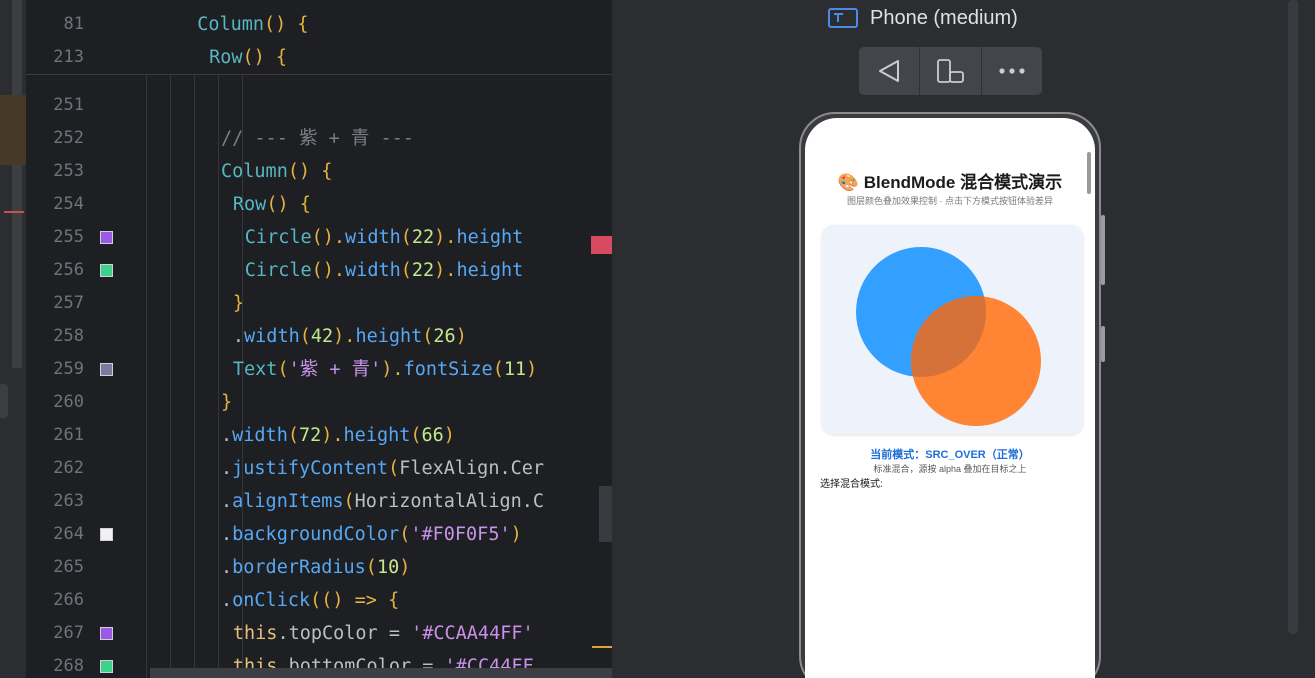 Image resolution: width=1315 pixels, height=678 pixels. Describe the element at coordinates (299, 567) in the screenshot. I see `code-token: borderRadius` at that location.